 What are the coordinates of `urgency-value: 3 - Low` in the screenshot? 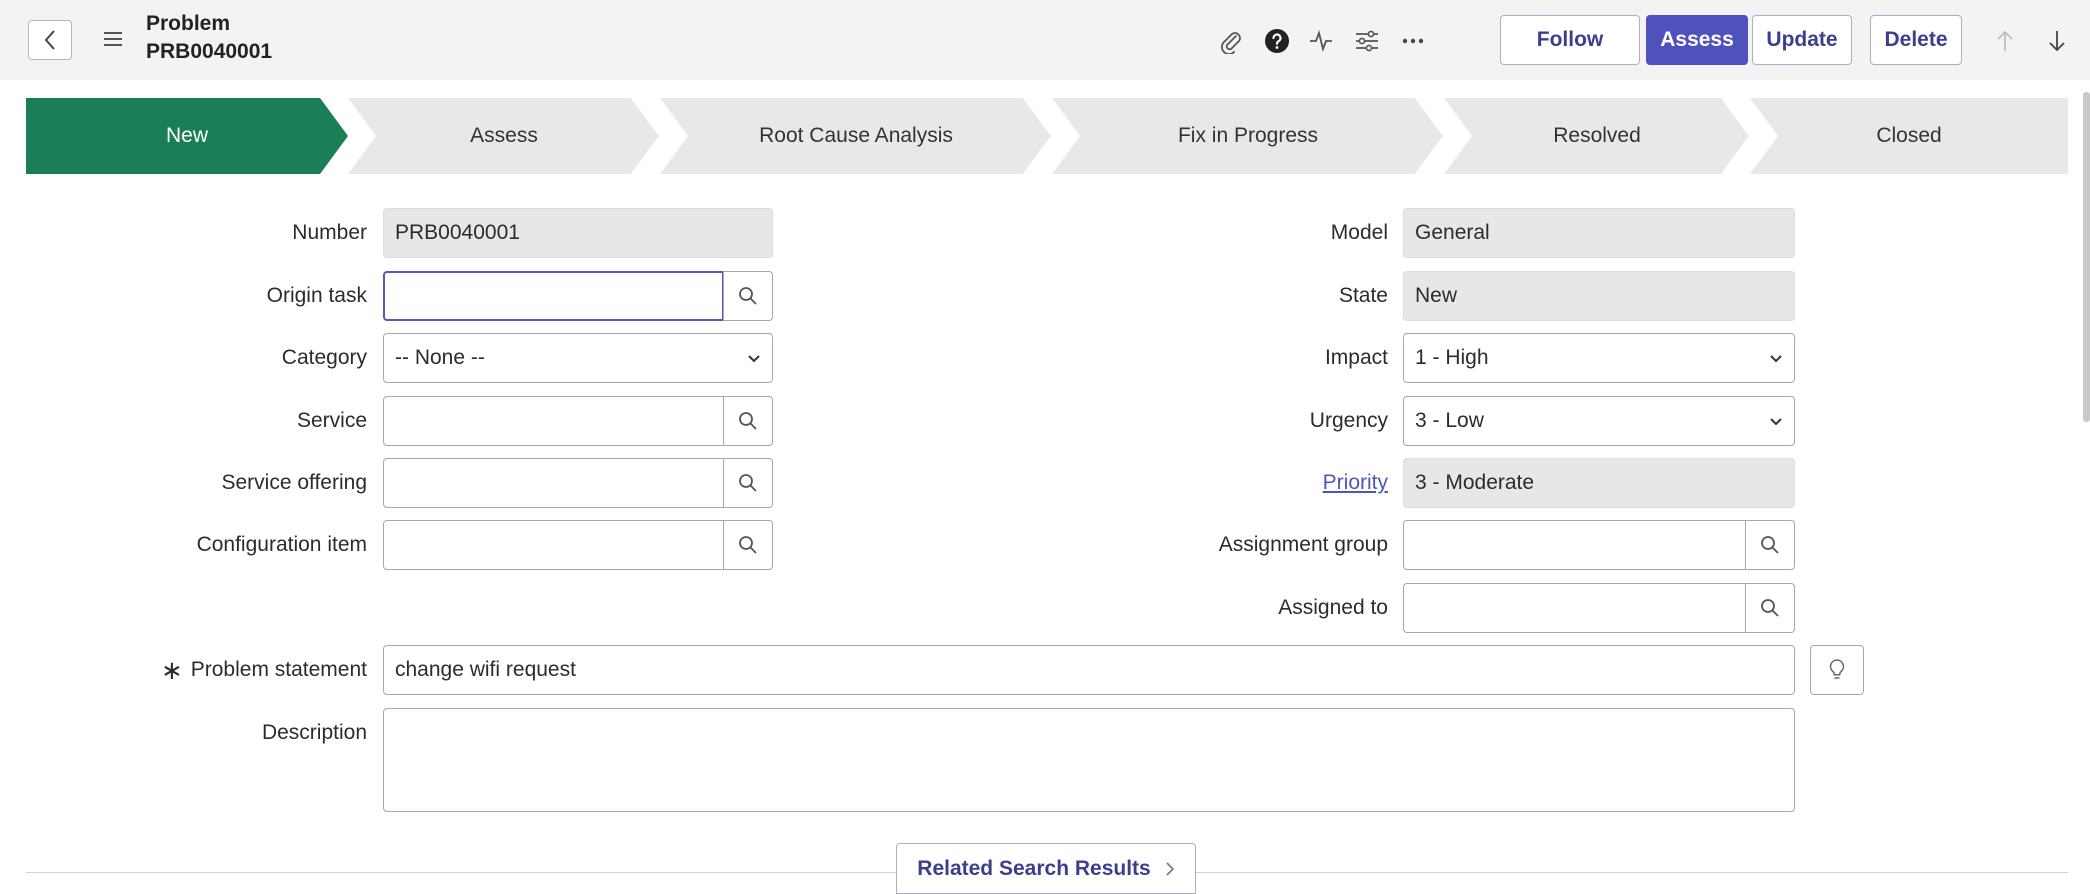 It's located at (1449, 420).